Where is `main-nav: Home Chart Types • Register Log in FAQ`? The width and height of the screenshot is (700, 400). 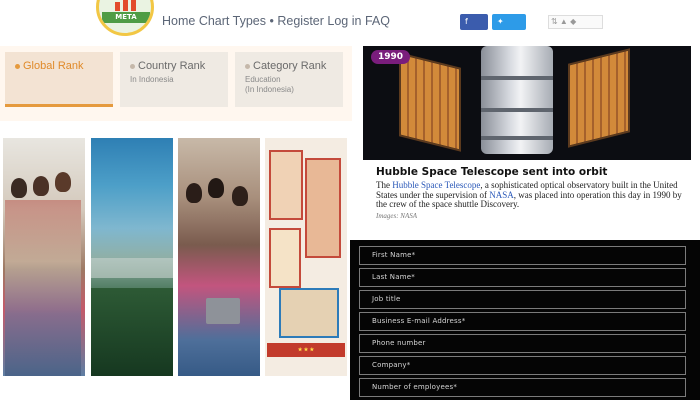 main-nav: Home Chart Types • Register Log in FAQ is located at coordinates (276, 21).